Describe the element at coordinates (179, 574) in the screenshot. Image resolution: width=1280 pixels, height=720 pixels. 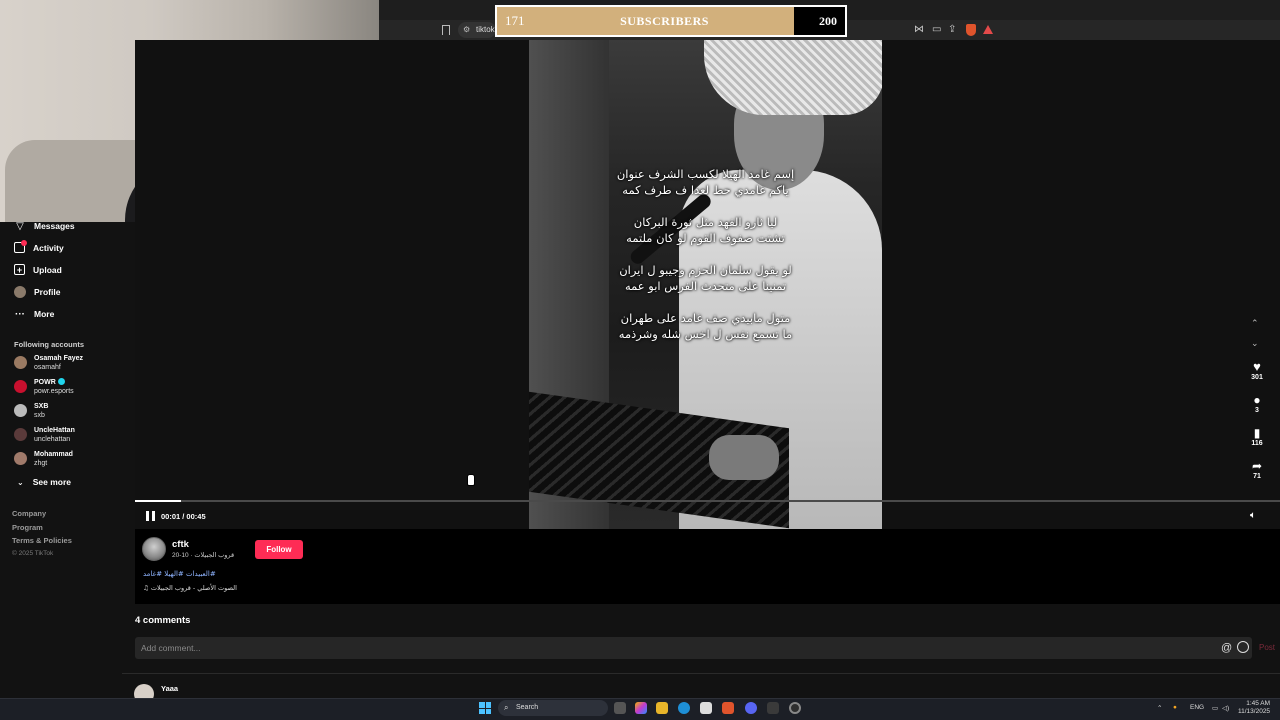
I see `hashtags: #العبيدات #الهيلا #غامد` at that location.